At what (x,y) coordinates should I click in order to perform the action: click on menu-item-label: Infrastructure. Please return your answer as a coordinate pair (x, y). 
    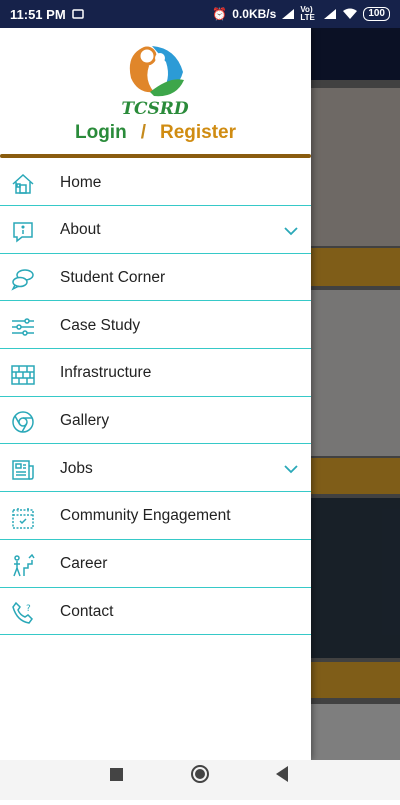
    Looking at the image, I should click on (106, 373).